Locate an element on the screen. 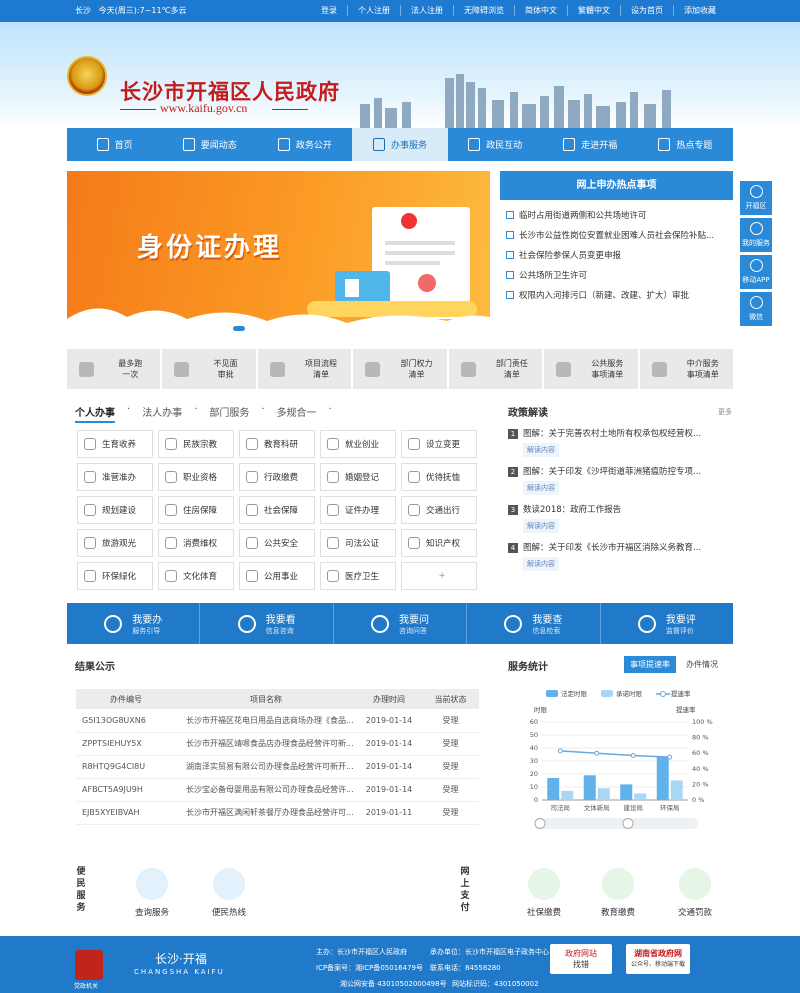 The width and height of the screenshot is (800, 993). action-evaluate: 我要评 监督评价 is located at coordinates (667, 623).